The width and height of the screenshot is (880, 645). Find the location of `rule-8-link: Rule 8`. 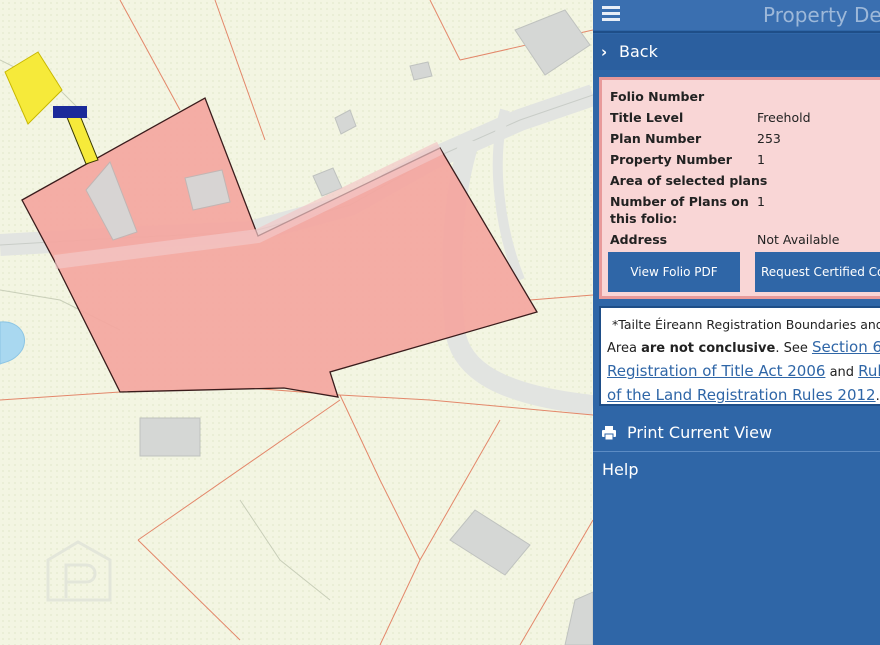

rule-8-link: Rule 8 is located at coordinates (869, 371).